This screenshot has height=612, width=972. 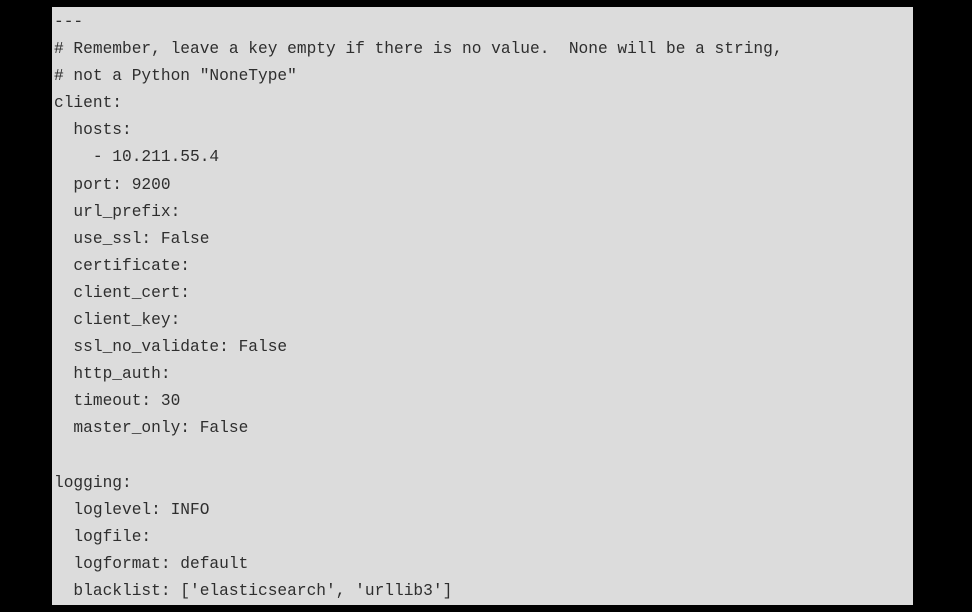 What do you see at coordinates (151, 563) in the screenshot?
I see `code-line: logformat: default` at bounding box center [151, 563].